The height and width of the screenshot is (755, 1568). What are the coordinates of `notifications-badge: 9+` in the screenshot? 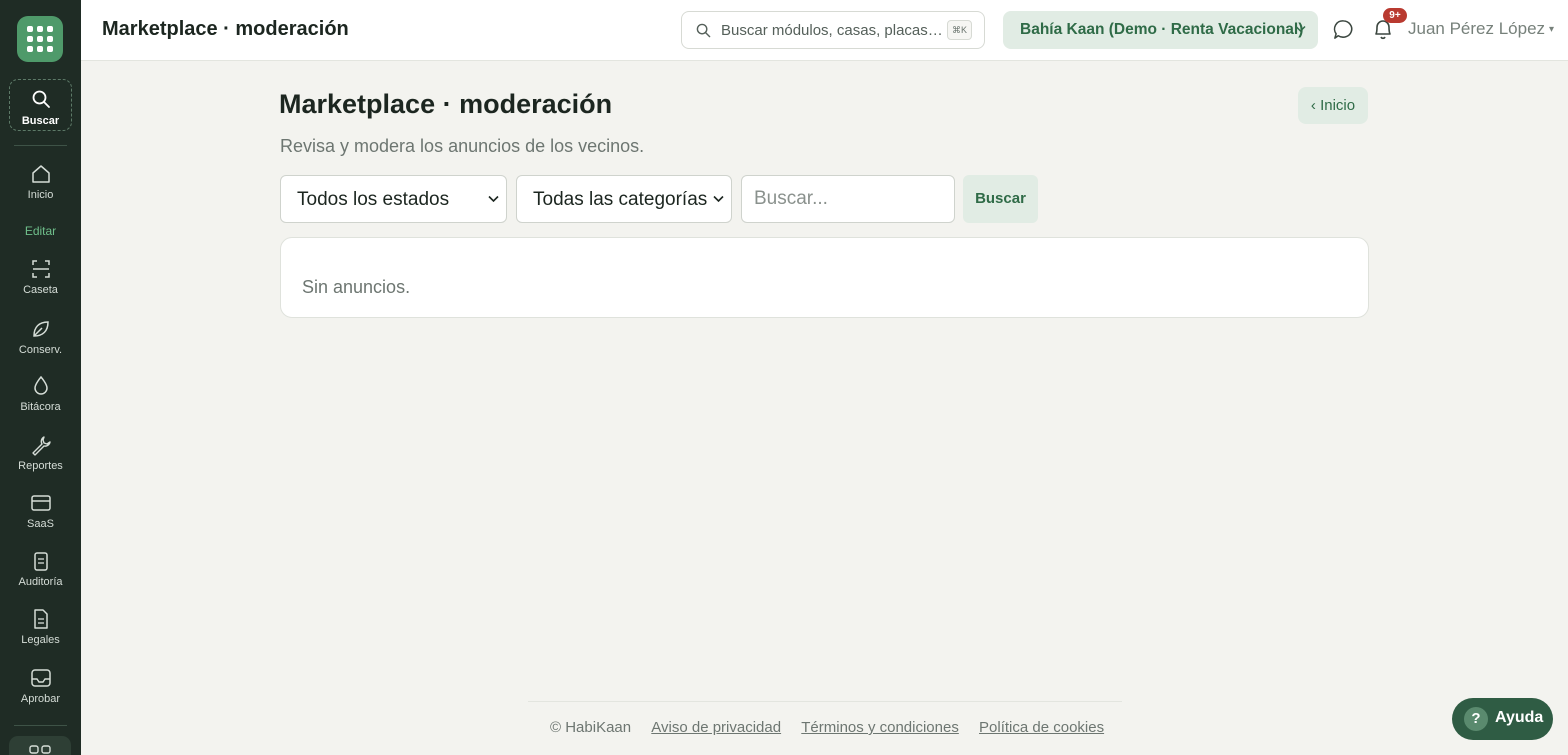 It's located at (1395, 15).